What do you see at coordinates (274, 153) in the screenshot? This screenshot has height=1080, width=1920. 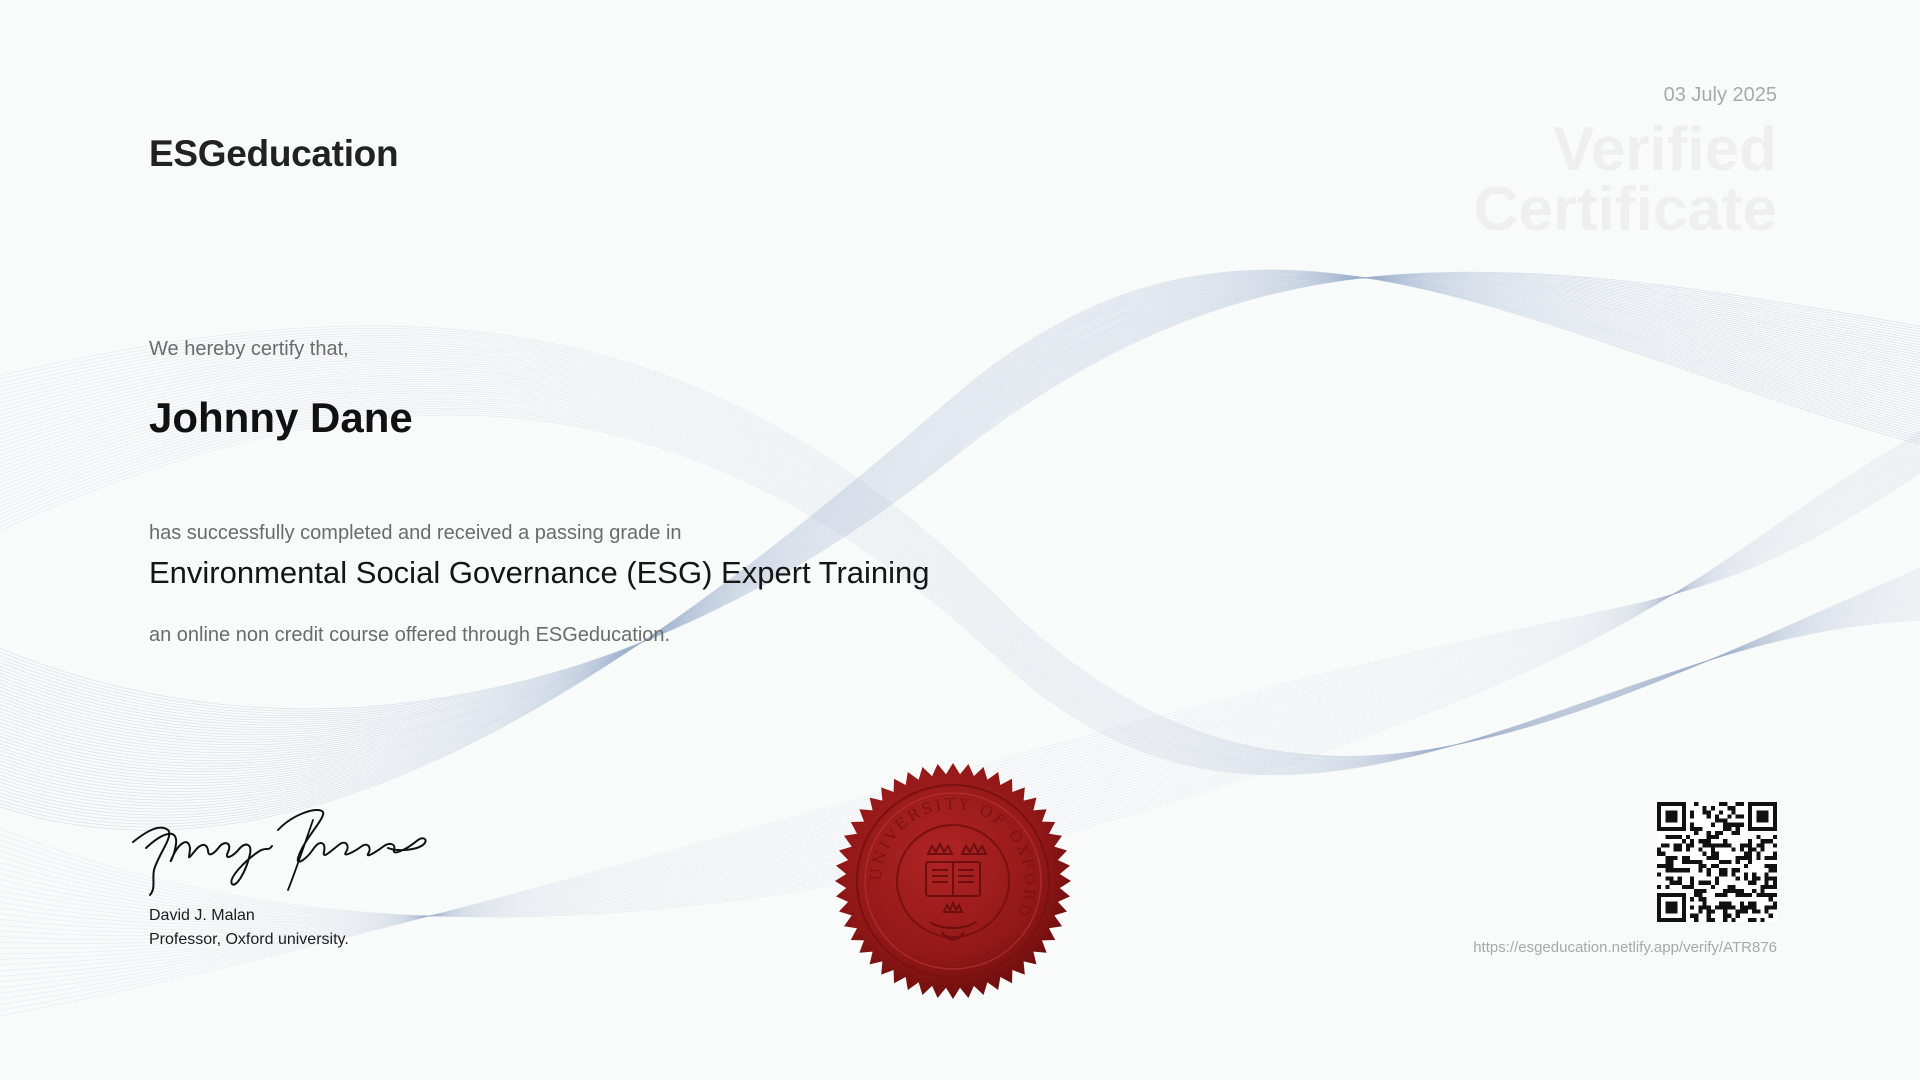 I see `brand-logo: ESGeducation` at bounding box center [274, 153].